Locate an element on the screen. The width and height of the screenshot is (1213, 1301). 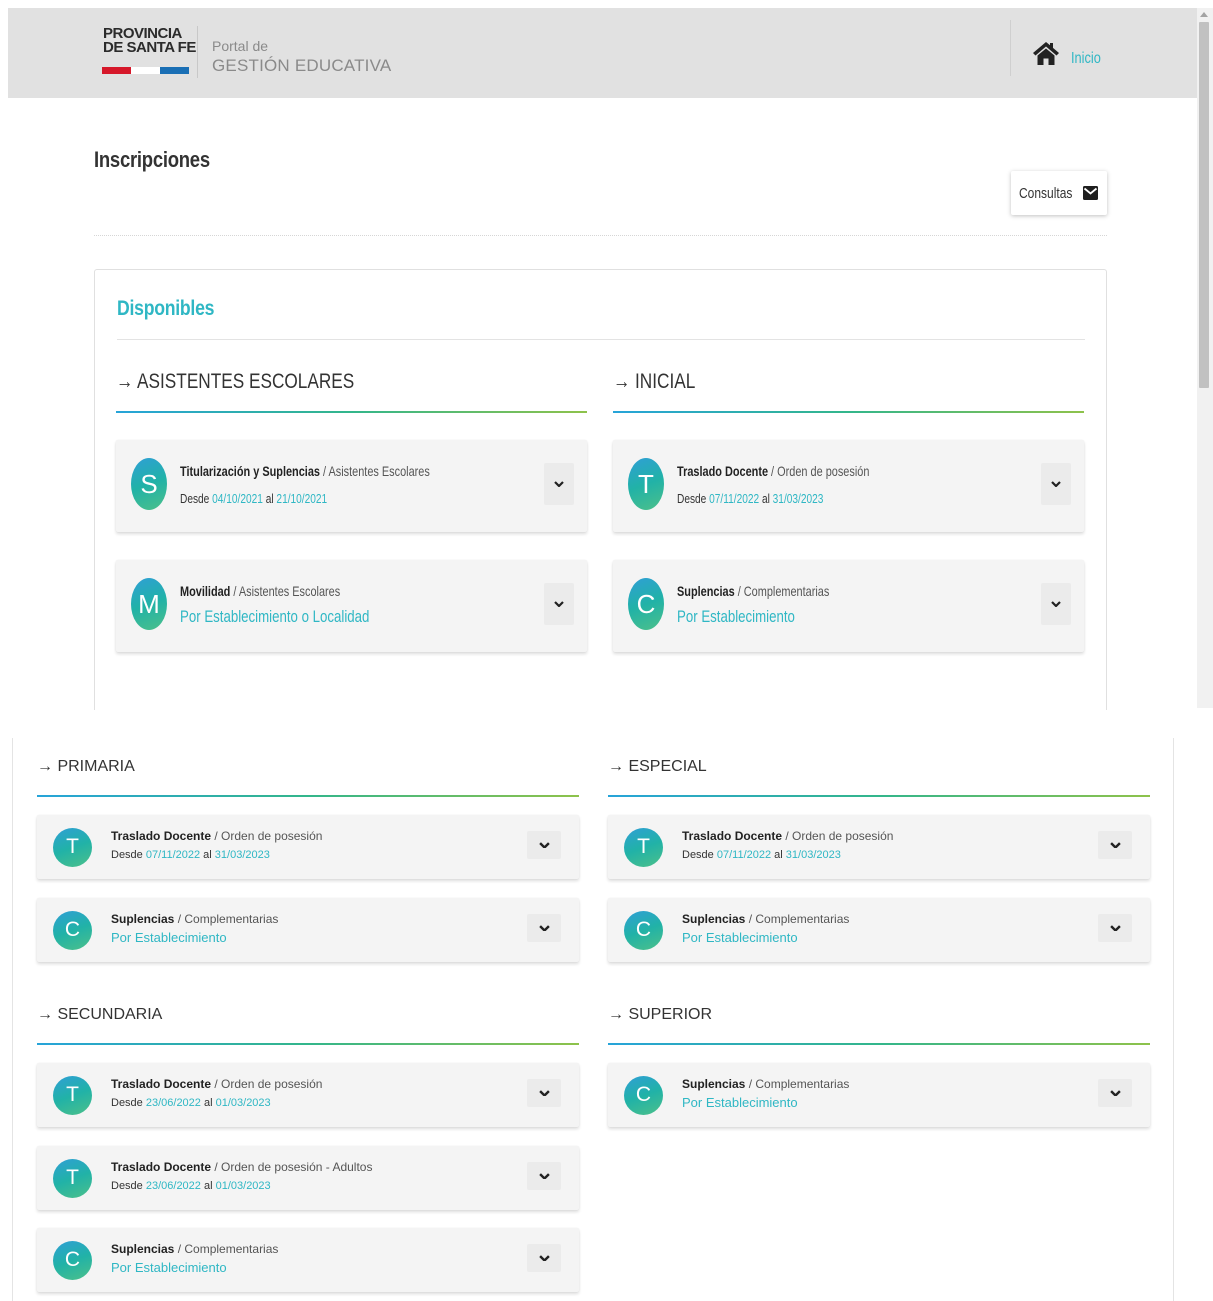
flag-red-stripe is located at coordinates (116, 70).